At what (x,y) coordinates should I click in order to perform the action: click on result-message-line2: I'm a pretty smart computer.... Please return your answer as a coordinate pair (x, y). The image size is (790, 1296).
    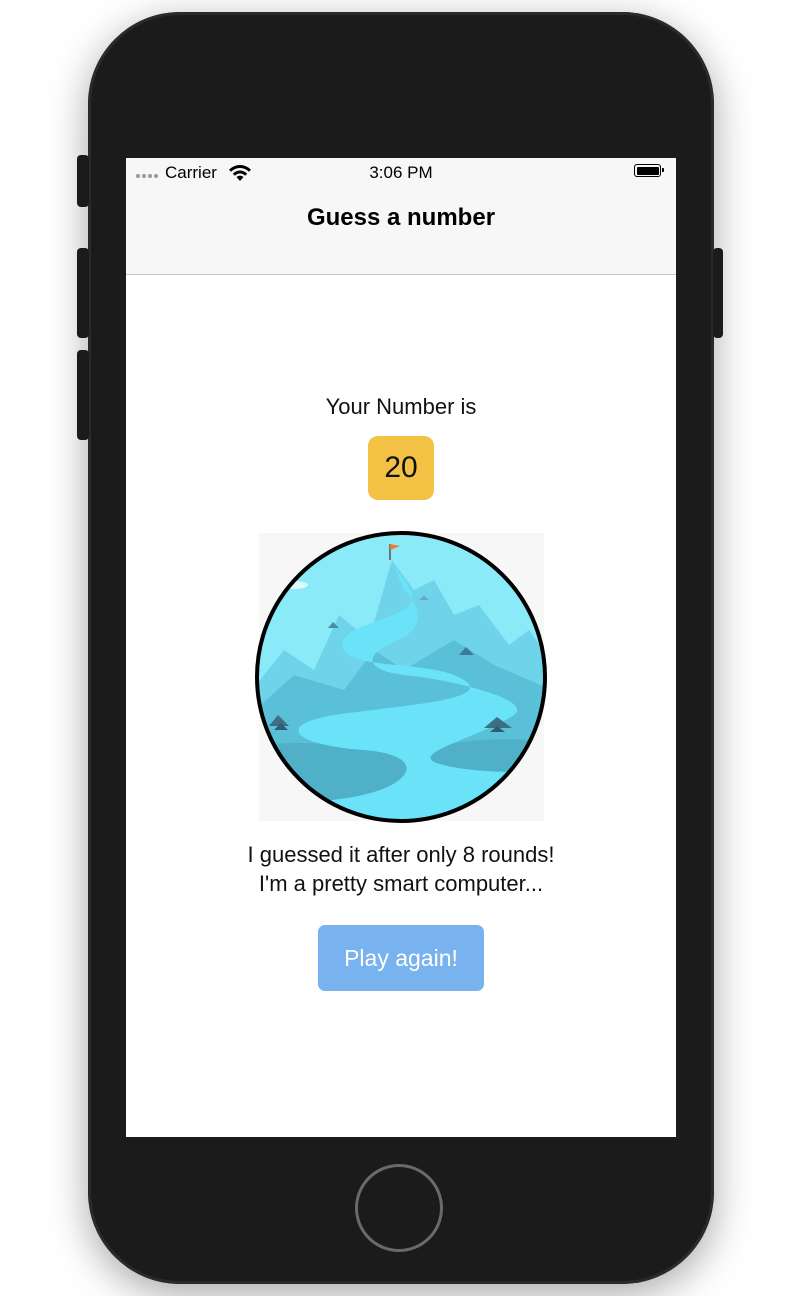
    Looking at the image, I should click on (401, 883).